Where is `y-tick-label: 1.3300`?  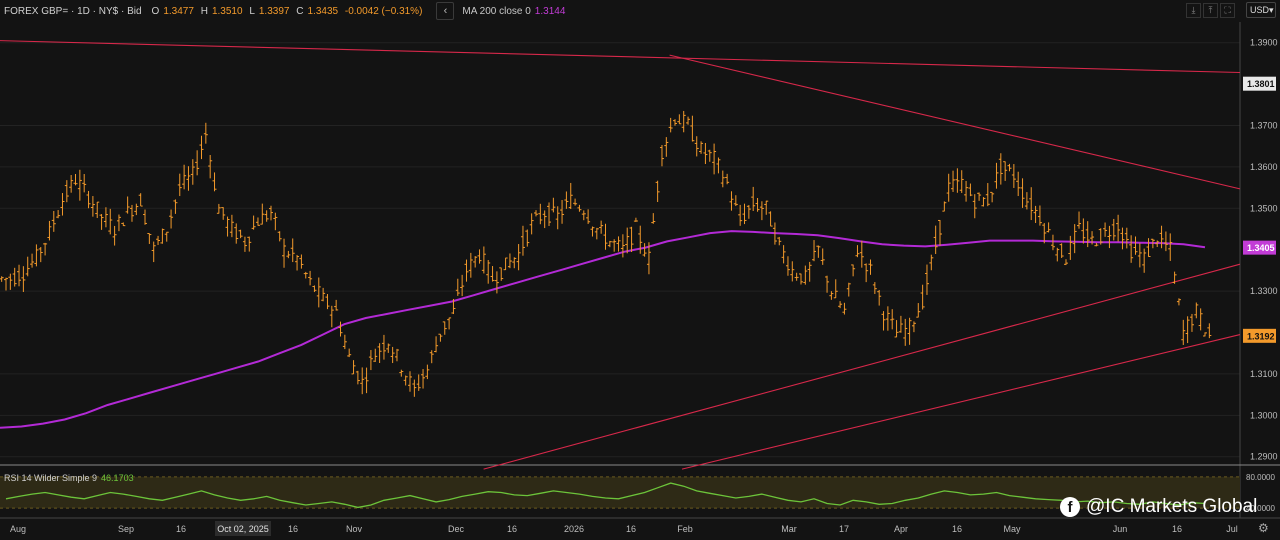 y-tick-label: 1.3300 is located at coordinates (1264, 291).